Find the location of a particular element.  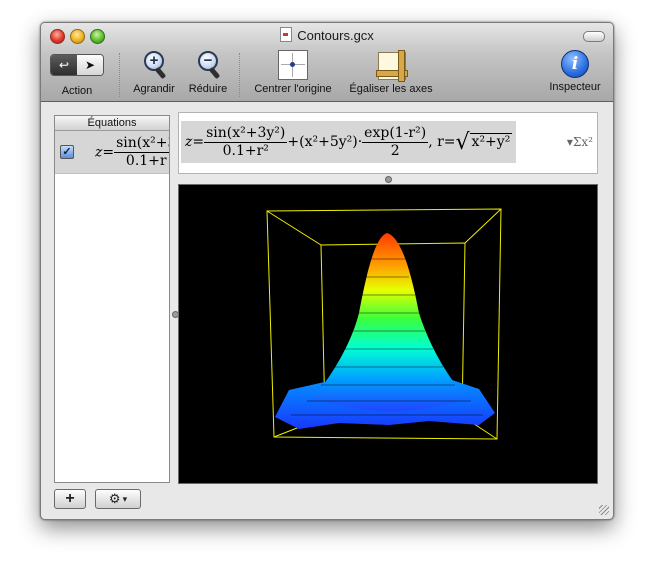

horizontal-splitter-handle is located at coordinates (388, 179).